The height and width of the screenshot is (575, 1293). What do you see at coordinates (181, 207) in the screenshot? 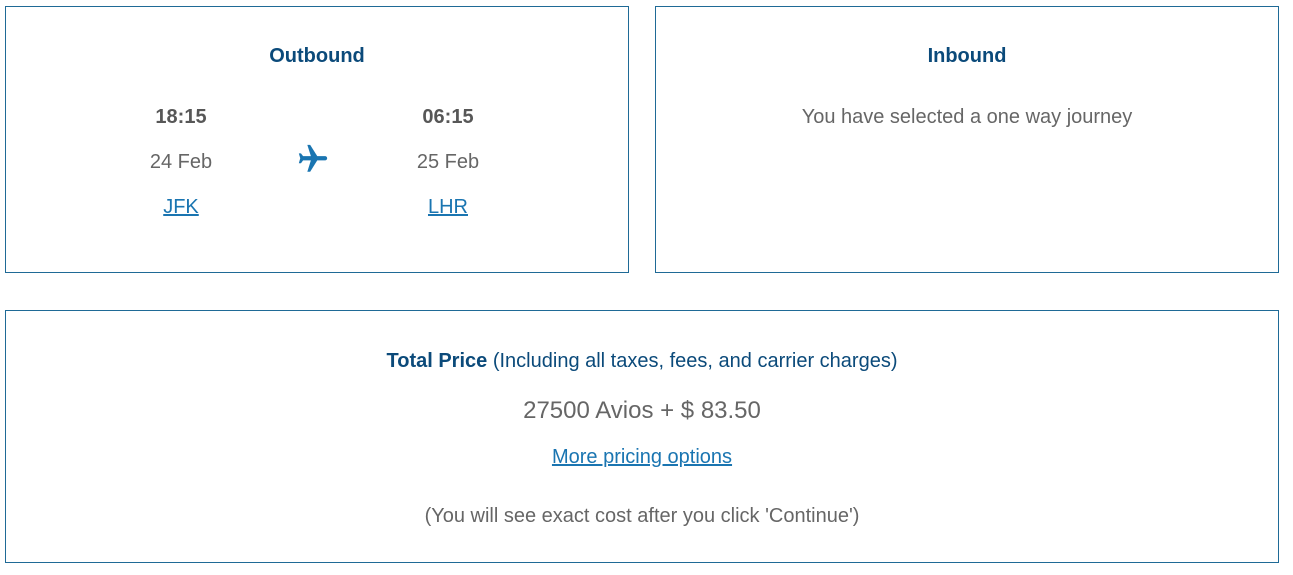
I see `departure-airport-link: JFK` at bounding box center [181, 207].